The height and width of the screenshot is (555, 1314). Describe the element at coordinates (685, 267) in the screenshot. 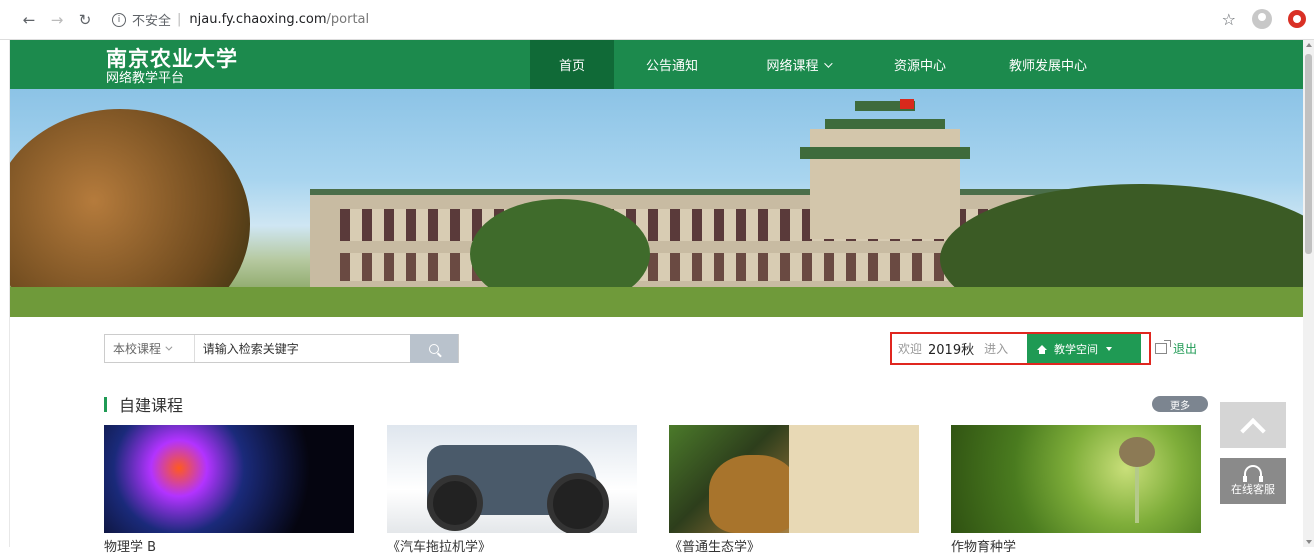

I see `banner-windows-lower` at that location.